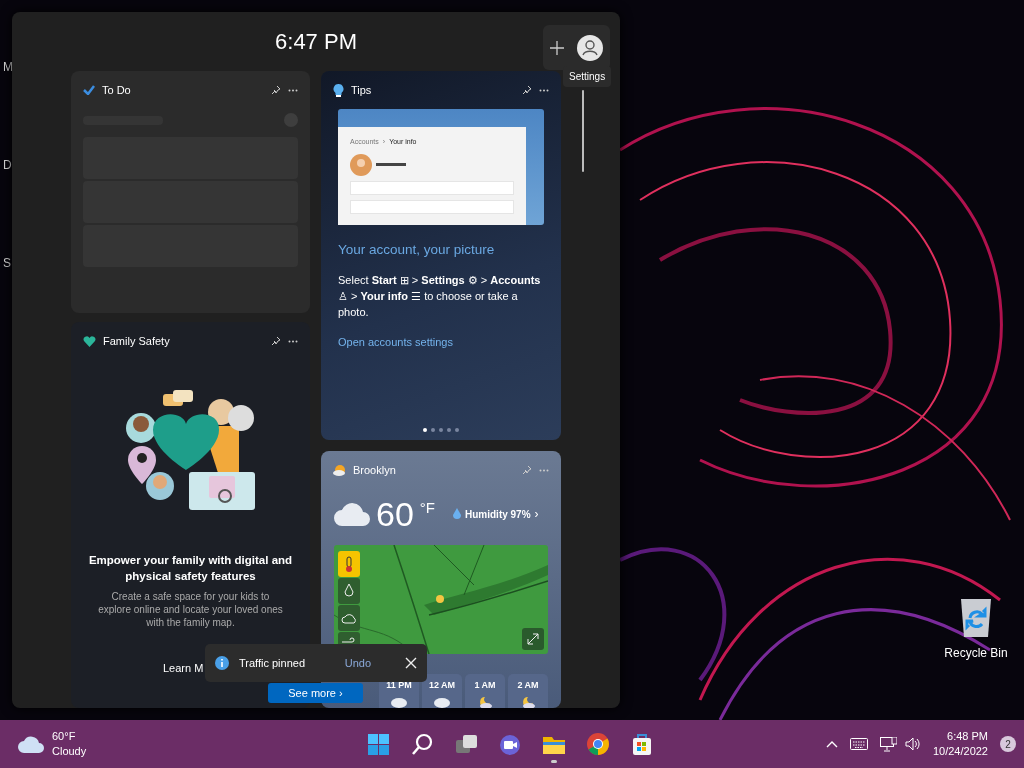 The width and height of the screenshot is (1024, 768). Describe the element at coordinates (888, 744) in the screenshot. I see `network-icon` at that location.